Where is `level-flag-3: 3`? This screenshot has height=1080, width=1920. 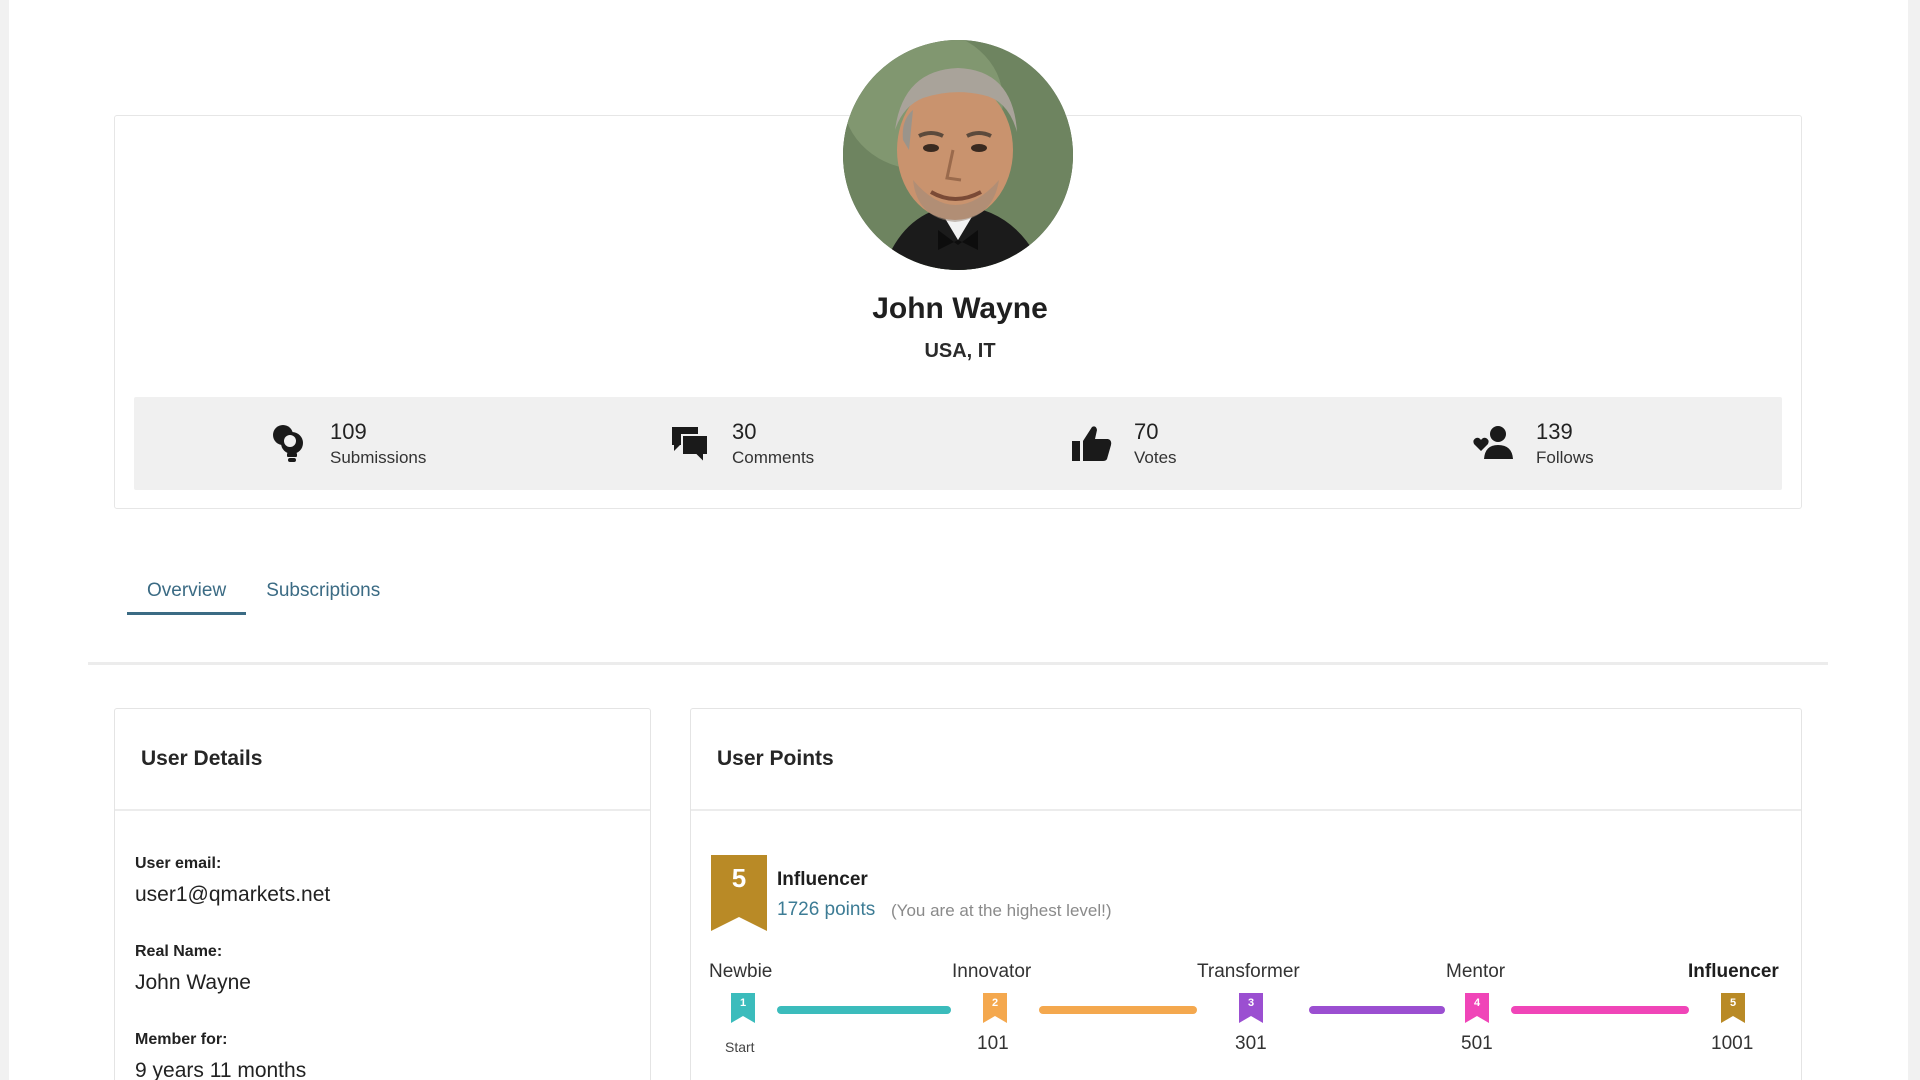
level-flag-3: 3 is located at coordinates (1251, 1008).